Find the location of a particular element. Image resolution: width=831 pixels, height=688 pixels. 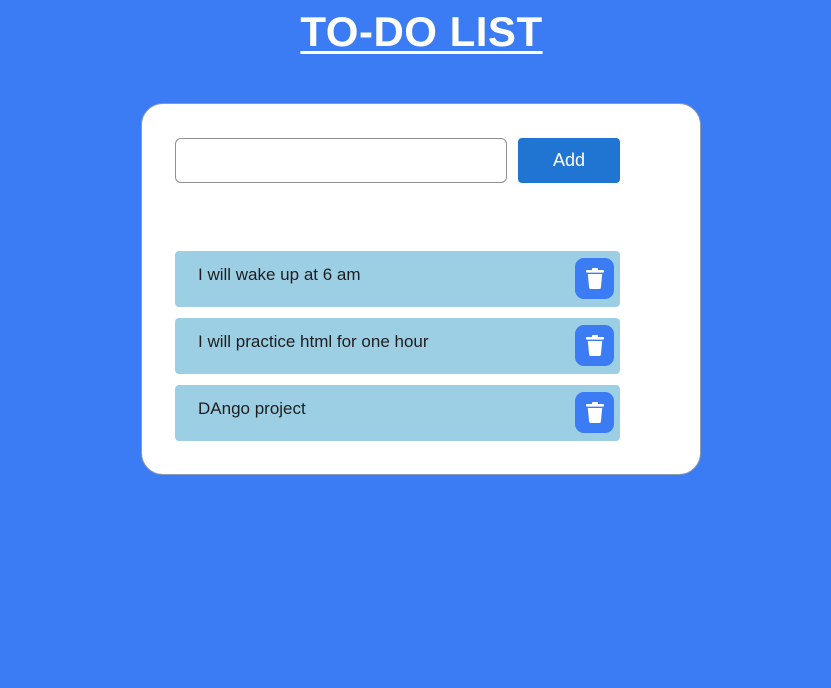

task-input is located at coordinates (341, 160).